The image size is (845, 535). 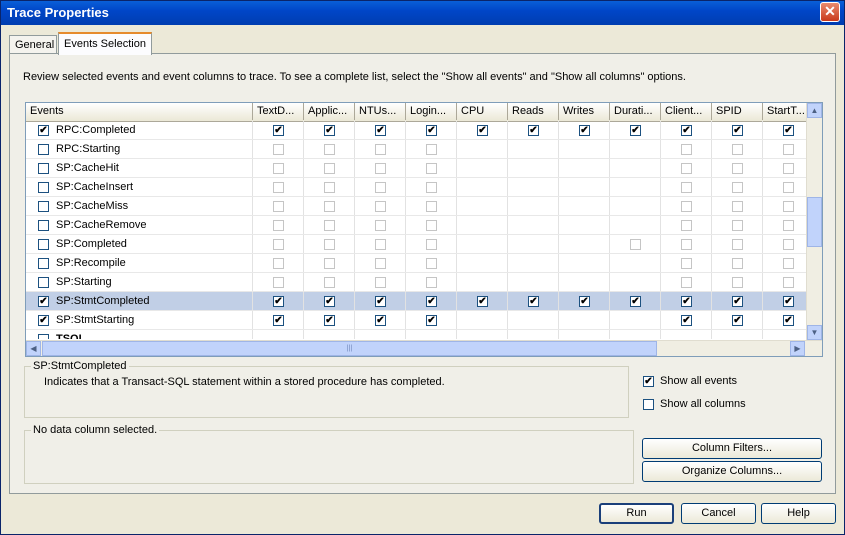 I want to click on help-button: Help, so click(x=798, y=513).